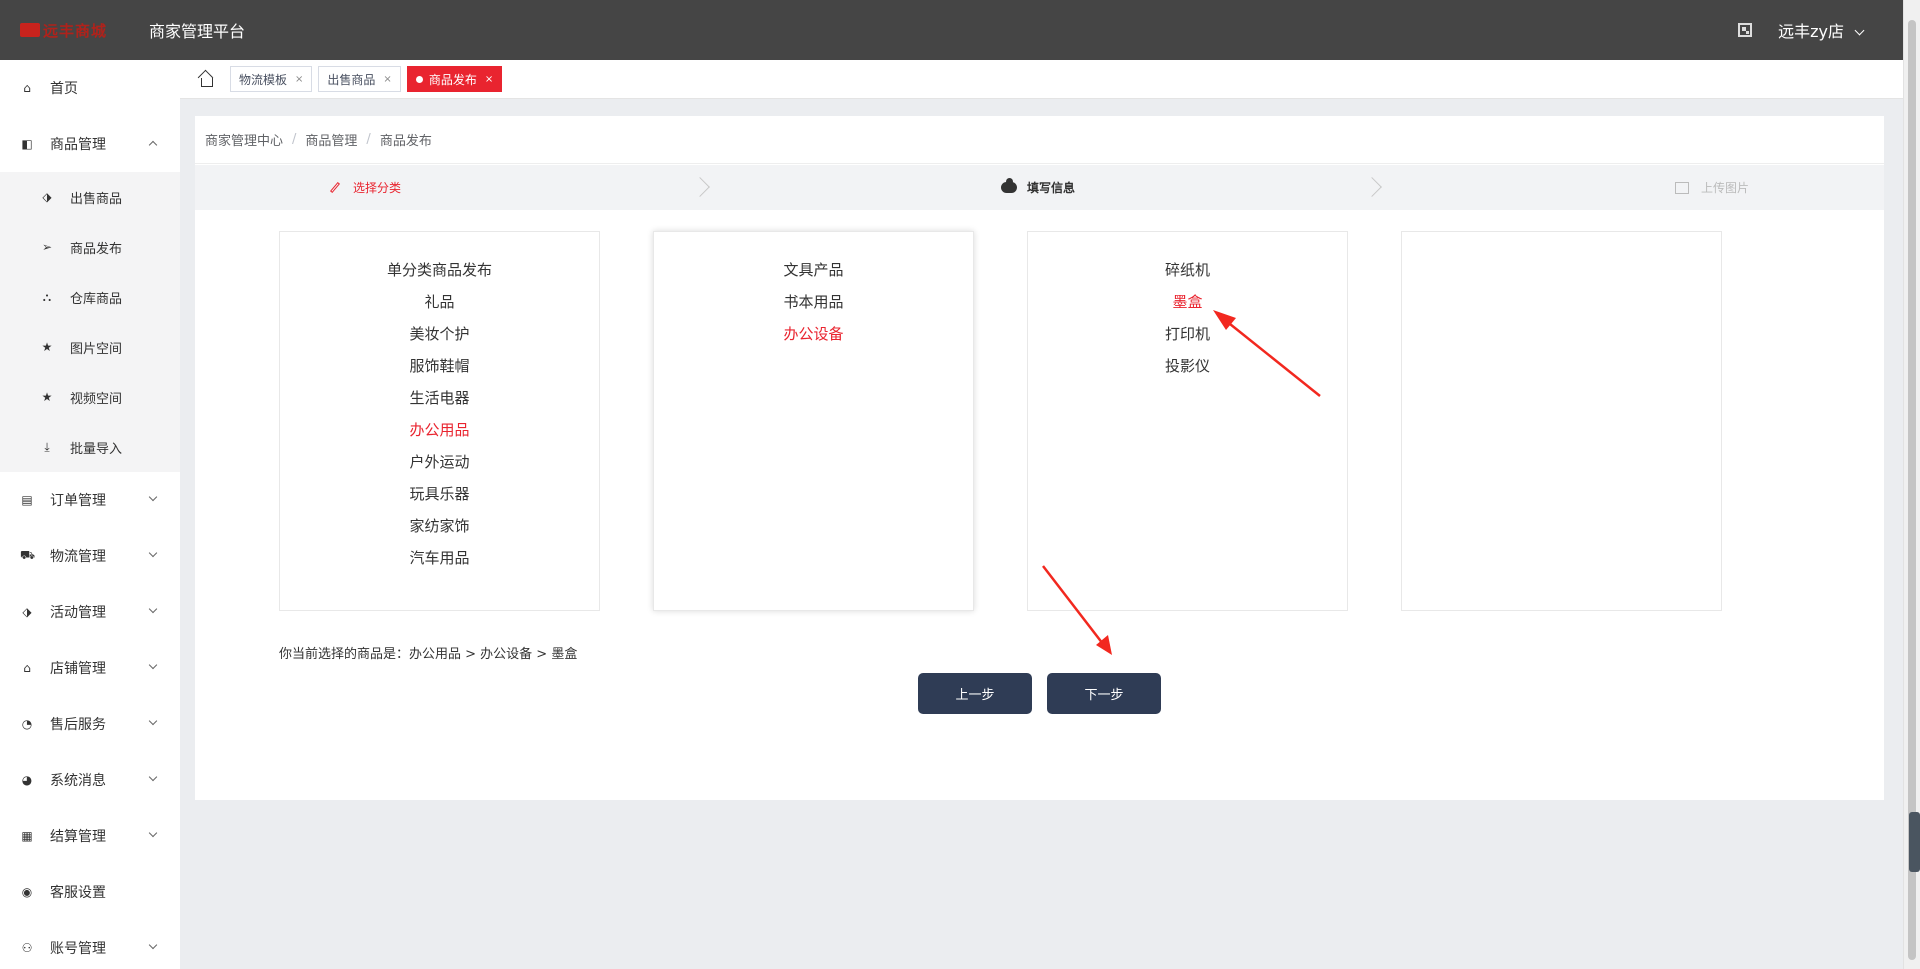  What do you see at coordinates (90, 347) in the screenshot?
I see `sidebar-subitem: ★ 图片空间` at bounding box center [90, 347].